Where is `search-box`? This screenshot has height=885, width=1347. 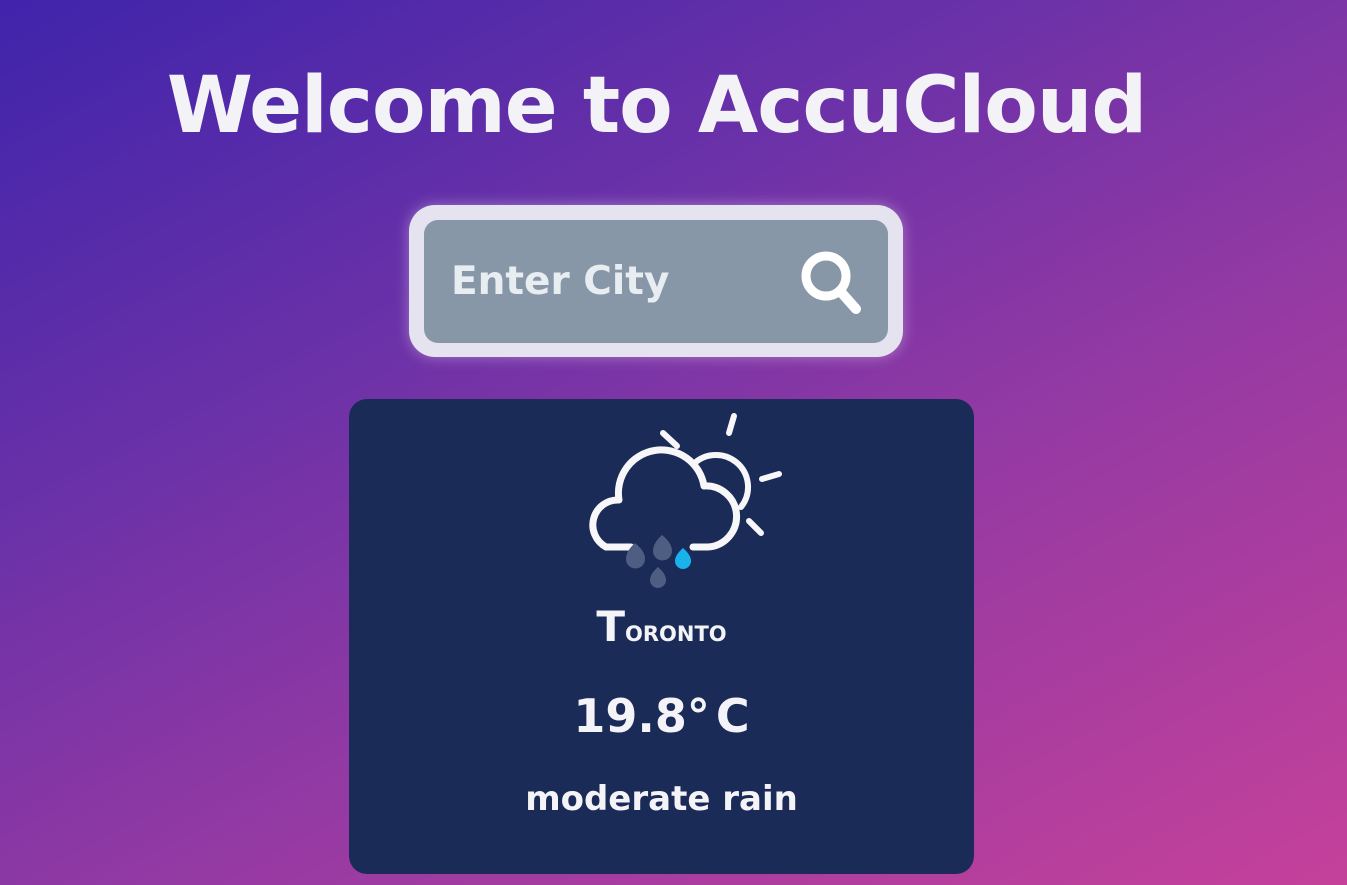 search-box is located at coordinates (656, 281).